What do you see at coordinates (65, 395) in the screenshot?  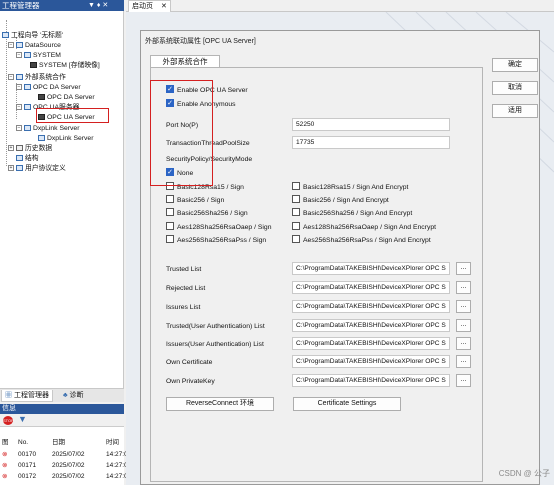 I see `diagnostics-icon: ♣` at bounding box center [65, 395].